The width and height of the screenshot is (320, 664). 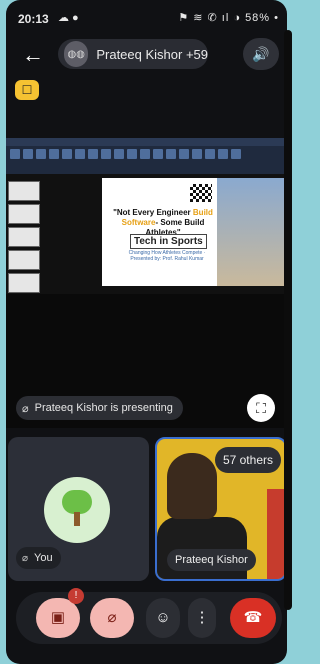 I want to click on end-call-button: ☎, so click(x=253, y=618).